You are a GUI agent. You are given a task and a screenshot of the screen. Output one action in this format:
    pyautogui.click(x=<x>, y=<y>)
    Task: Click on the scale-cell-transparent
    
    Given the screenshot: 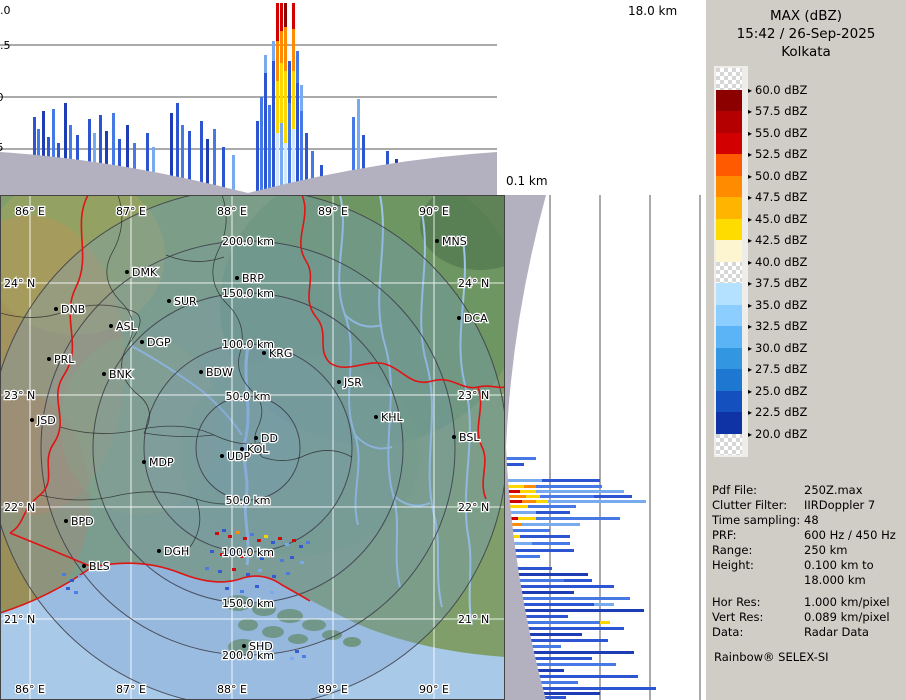 What is the action you would take?
    pyautogui.click(x=729, y=272)
    